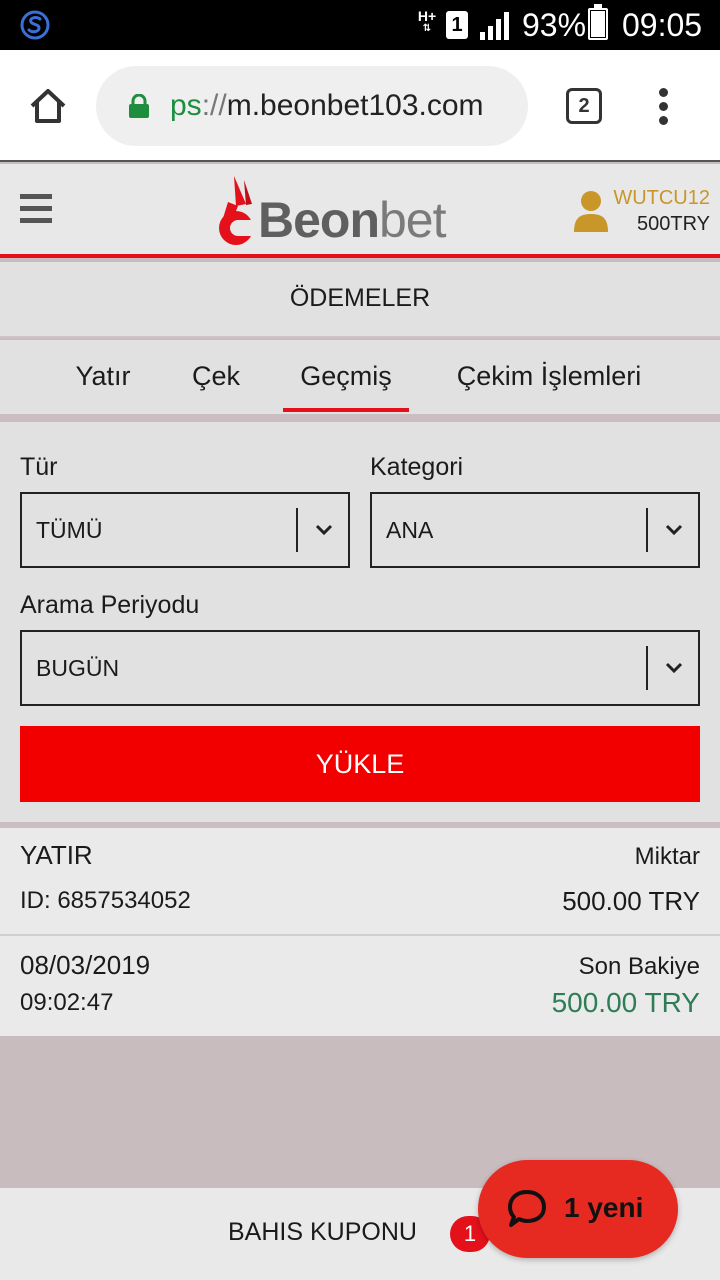  I want to click on period-select-value: BUGÜN, so click(78, 668).